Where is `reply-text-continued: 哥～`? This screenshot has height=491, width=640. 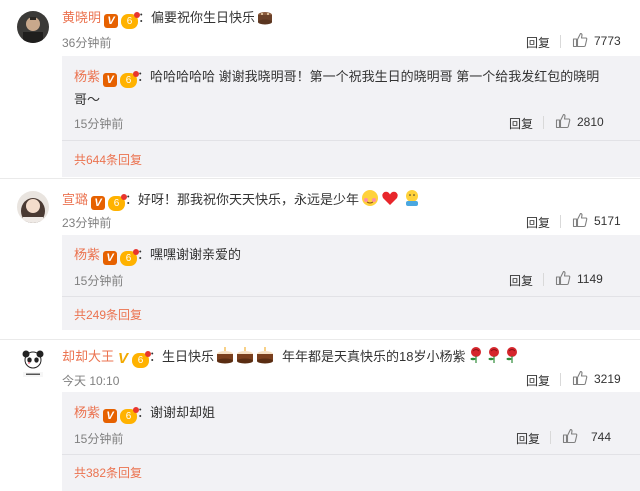
reply-text-continued: 哥～ is located at coordinates (87, 99).